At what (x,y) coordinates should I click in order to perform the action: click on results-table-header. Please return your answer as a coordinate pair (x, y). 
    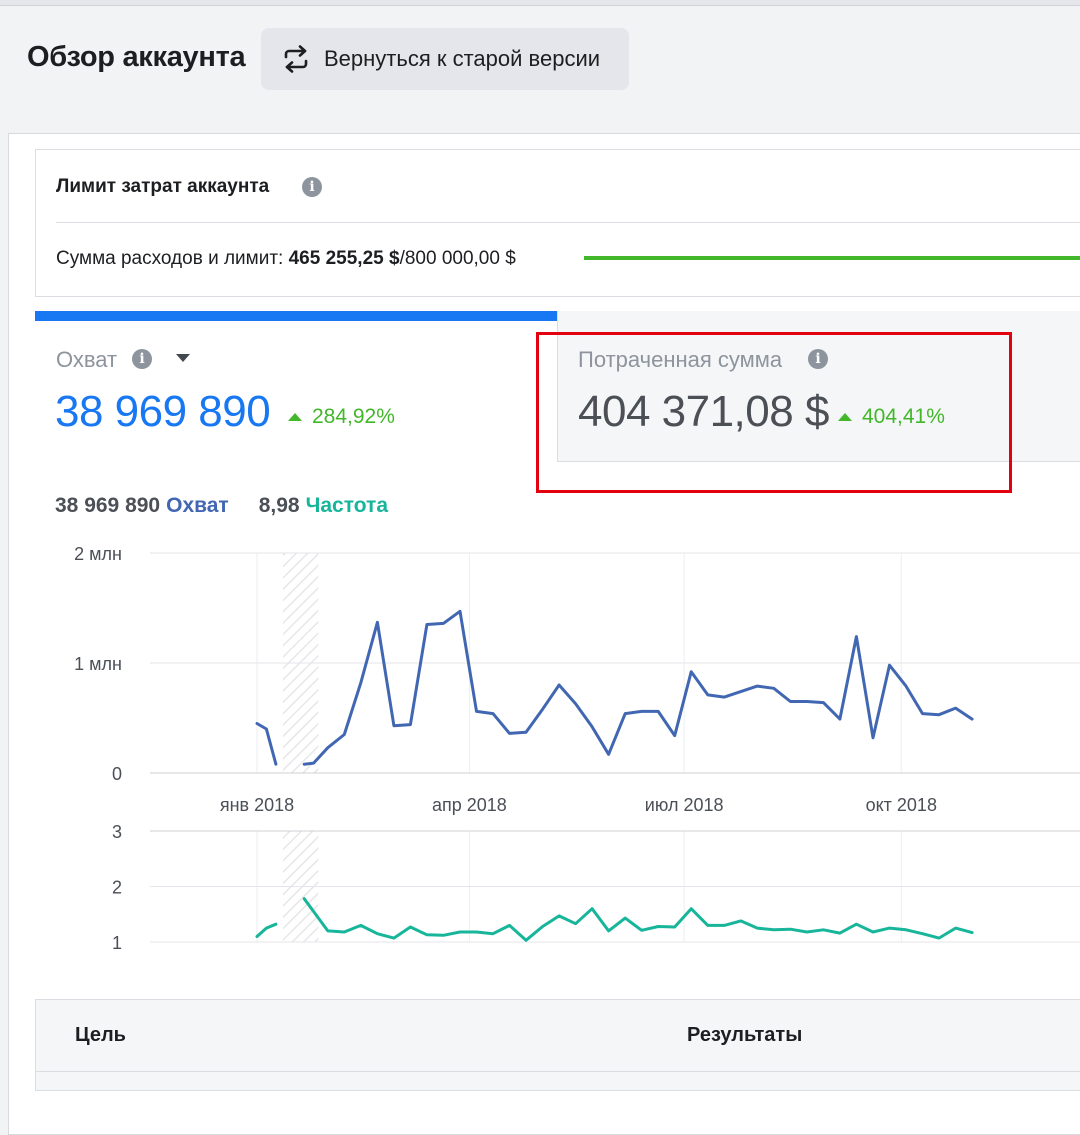
    Looking at the image, I should click on (557, 1045).